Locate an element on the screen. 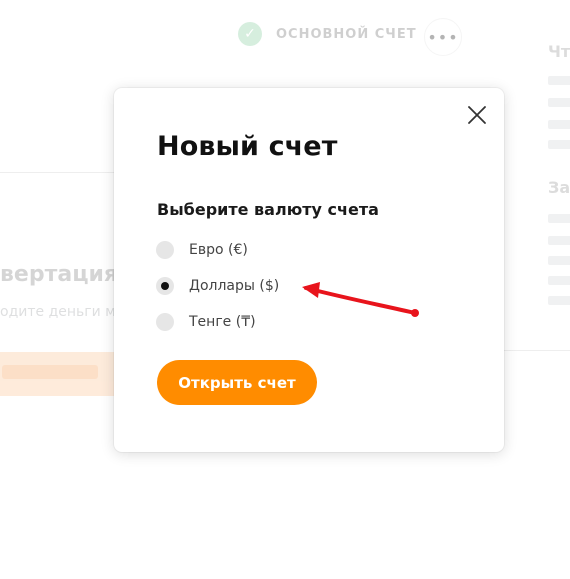 Image resolution: width=570 pixels, height=579 pixels. background-conversion-subtitle: одите деньги м is located at coordinates (58, 312).